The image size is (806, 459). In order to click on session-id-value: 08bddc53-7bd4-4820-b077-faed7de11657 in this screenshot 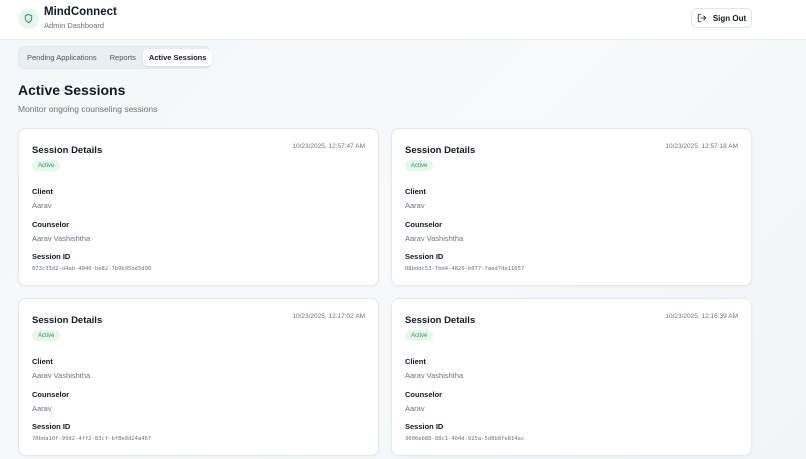, I will do `click(465, 269)`.